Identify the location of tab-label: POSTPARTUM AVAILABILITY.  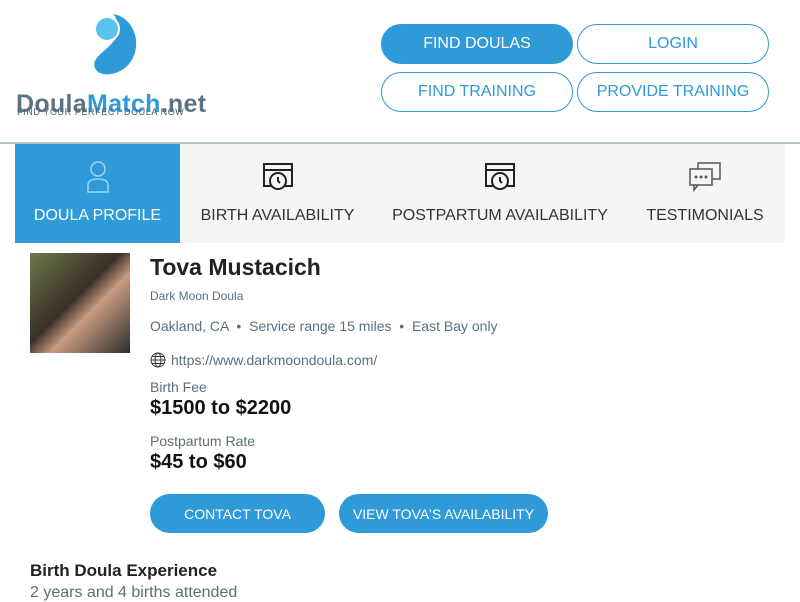
(500, 215).